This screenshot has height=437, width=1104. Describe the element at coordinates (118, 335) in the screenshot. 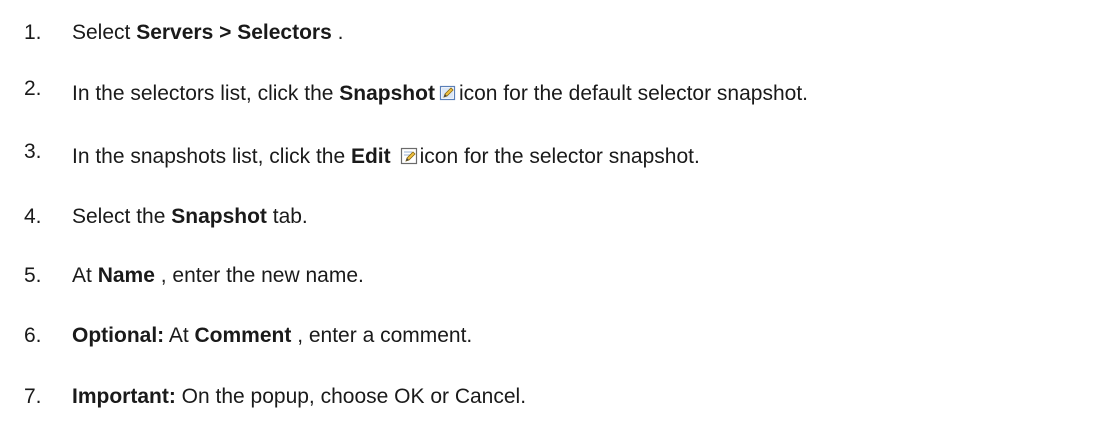

I see `note-label: Optional:` at that location.